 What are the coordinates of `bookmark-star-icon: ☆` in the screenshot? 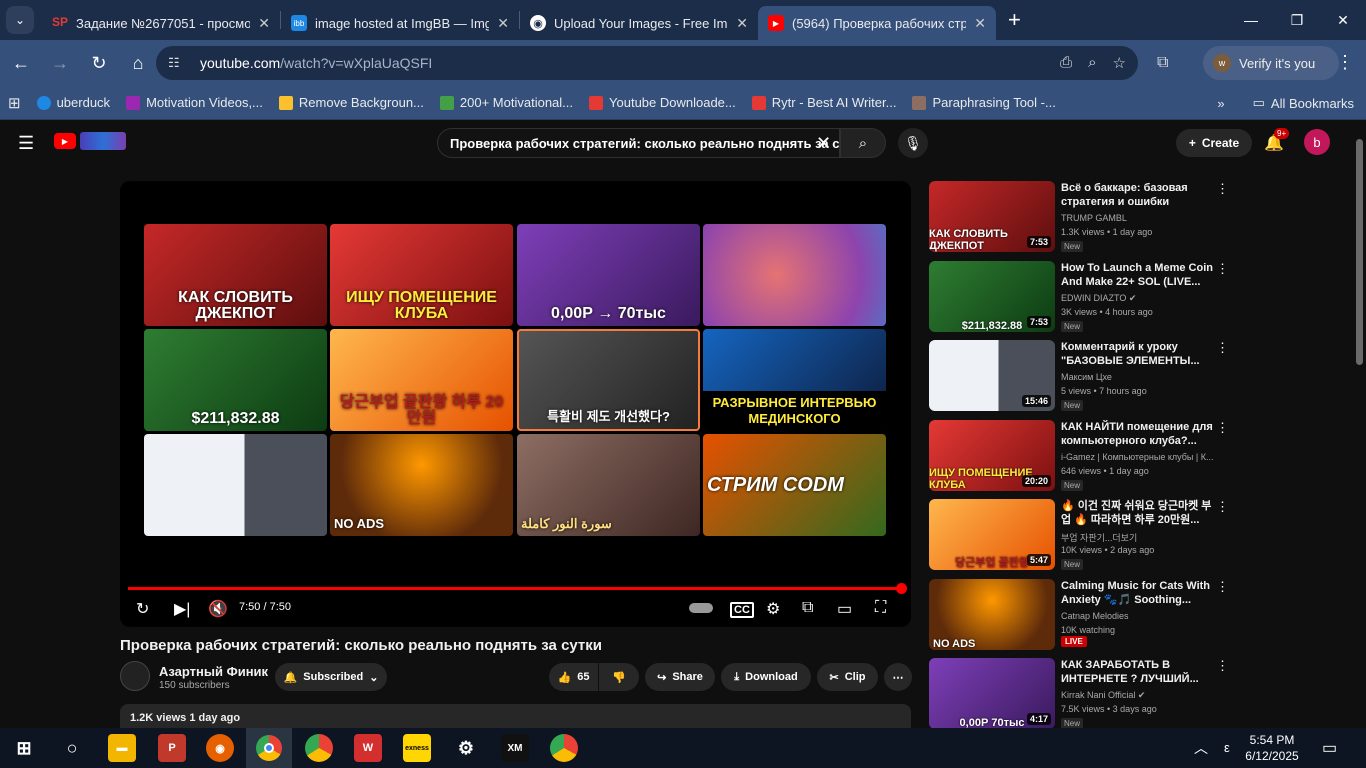 It's located at (1119, 63).